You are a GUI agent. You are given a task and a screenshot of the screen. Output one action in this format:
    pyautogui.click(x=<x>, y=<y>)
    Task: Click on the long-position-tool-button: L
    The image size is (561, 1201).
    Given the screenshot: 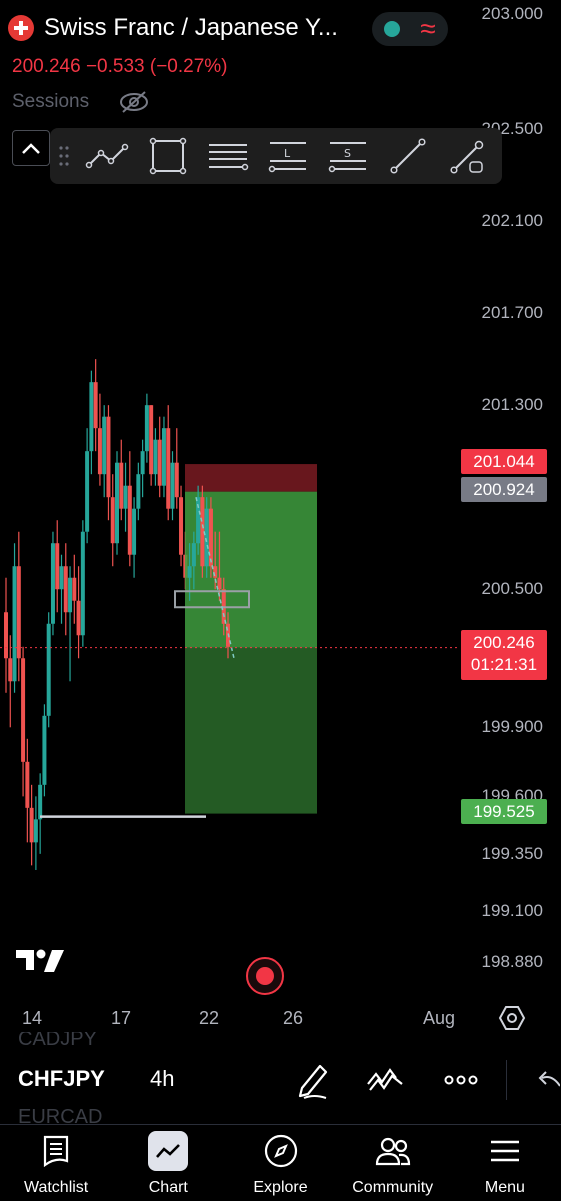 What is the action you would take?
    pyautogui.click(x=288, y=156)
    